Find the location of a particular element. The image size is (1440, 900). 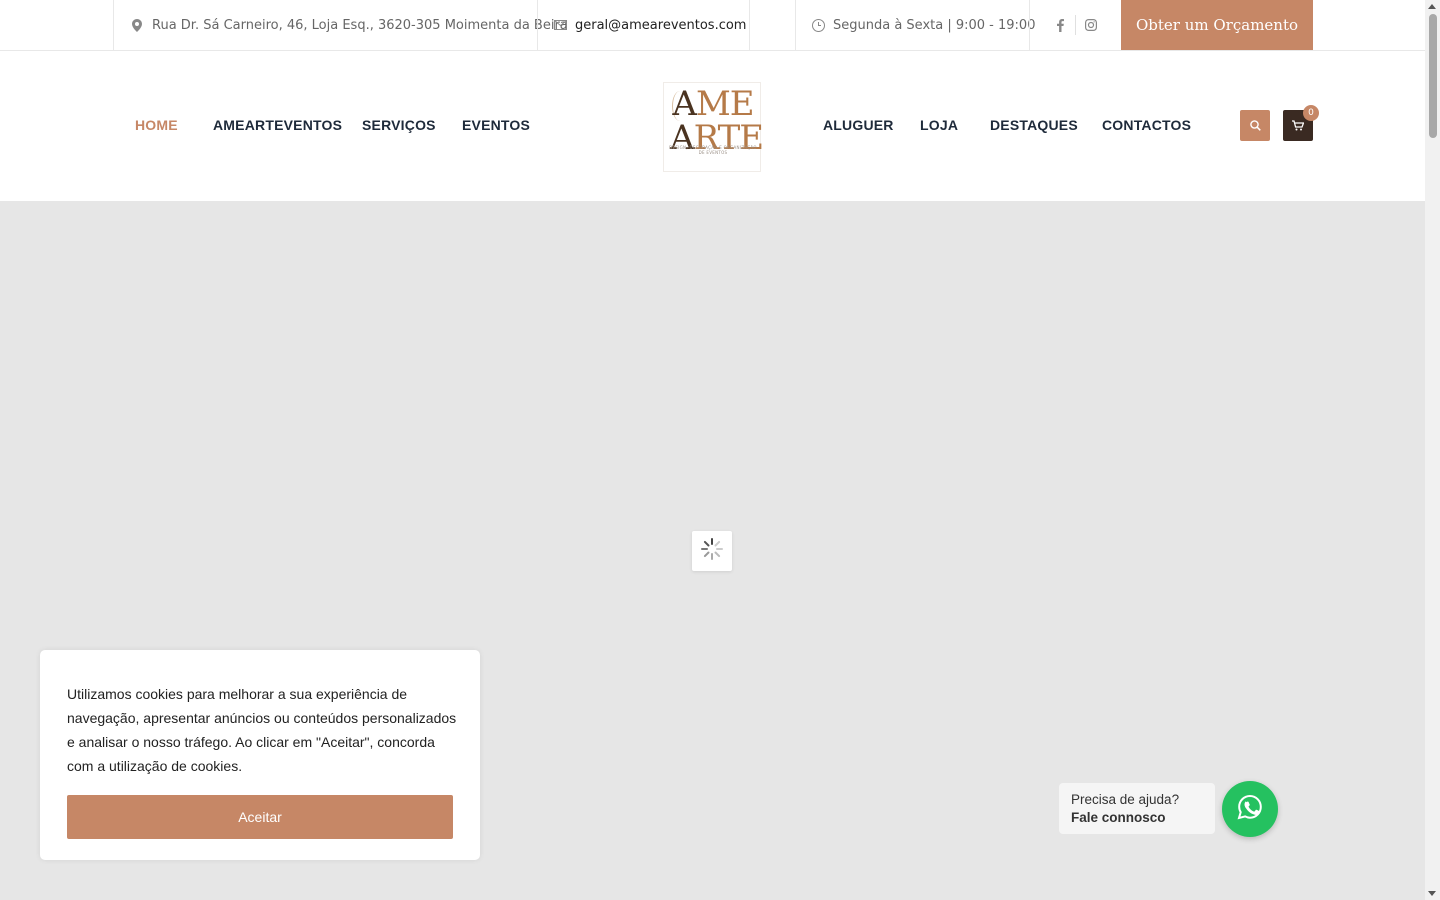

whatsapp-button is located at coordinates (1250, 809).